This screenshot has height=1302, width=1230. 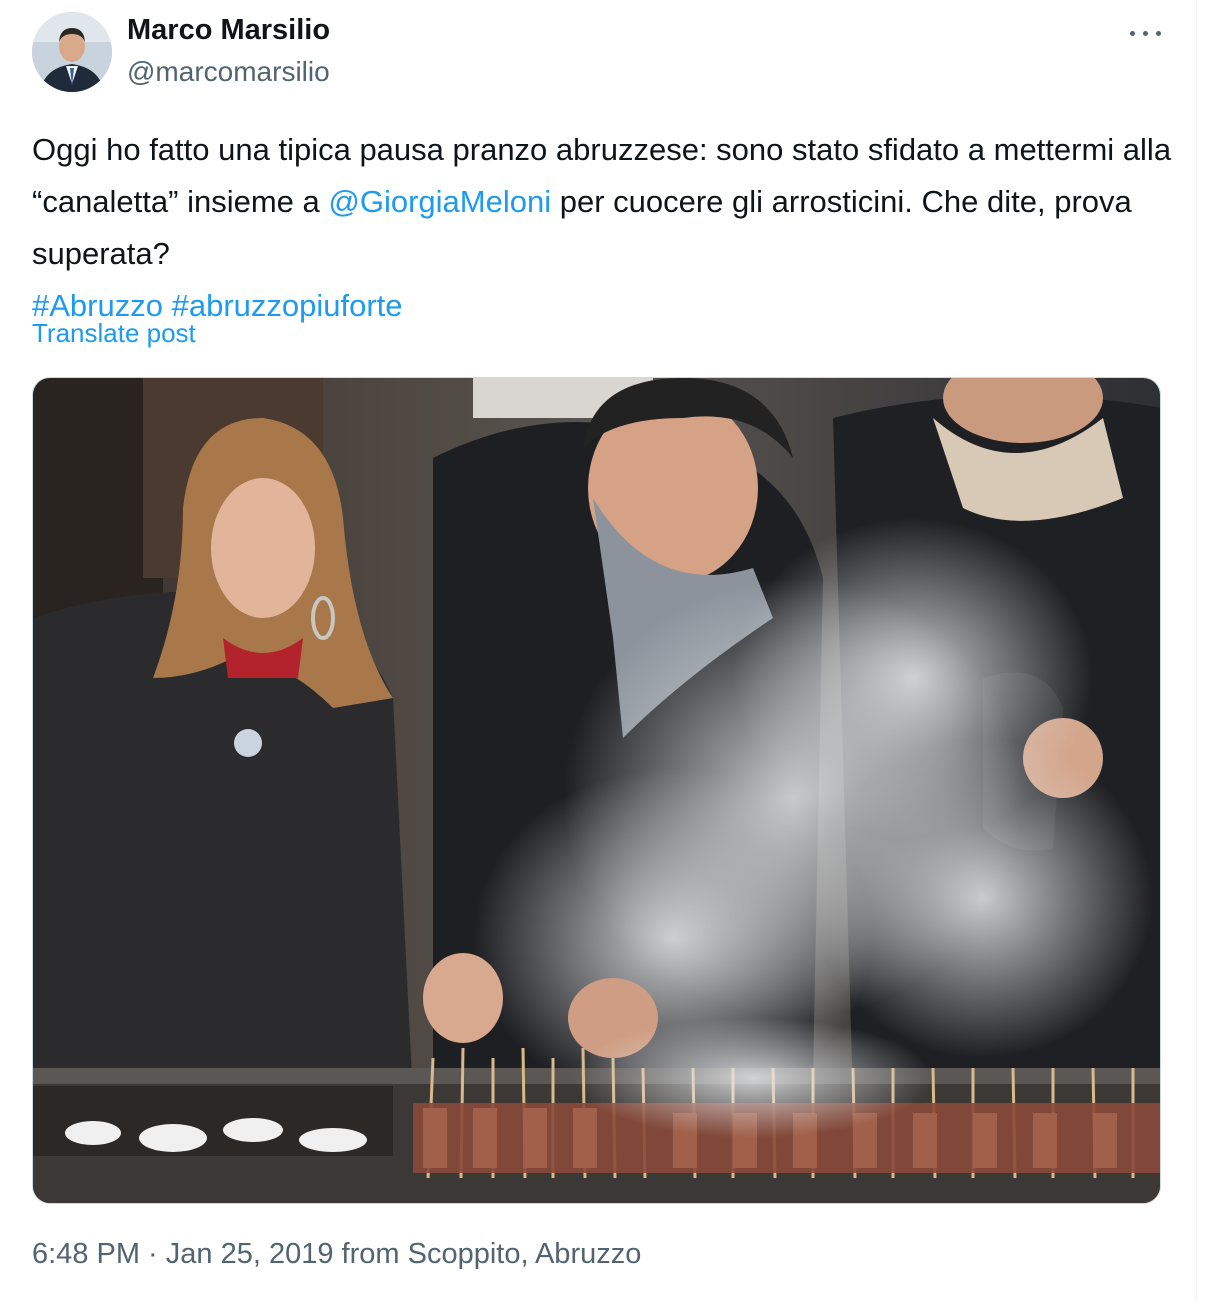 I want to click on timeline-border, so click(x=1196, y=651).